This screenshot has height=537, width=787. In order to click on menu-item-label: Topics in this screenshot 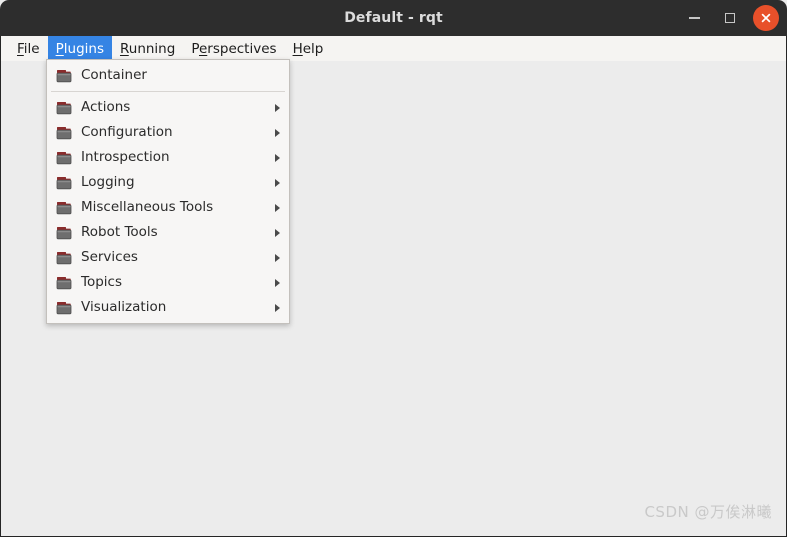, I will do `click(101, 281)`.